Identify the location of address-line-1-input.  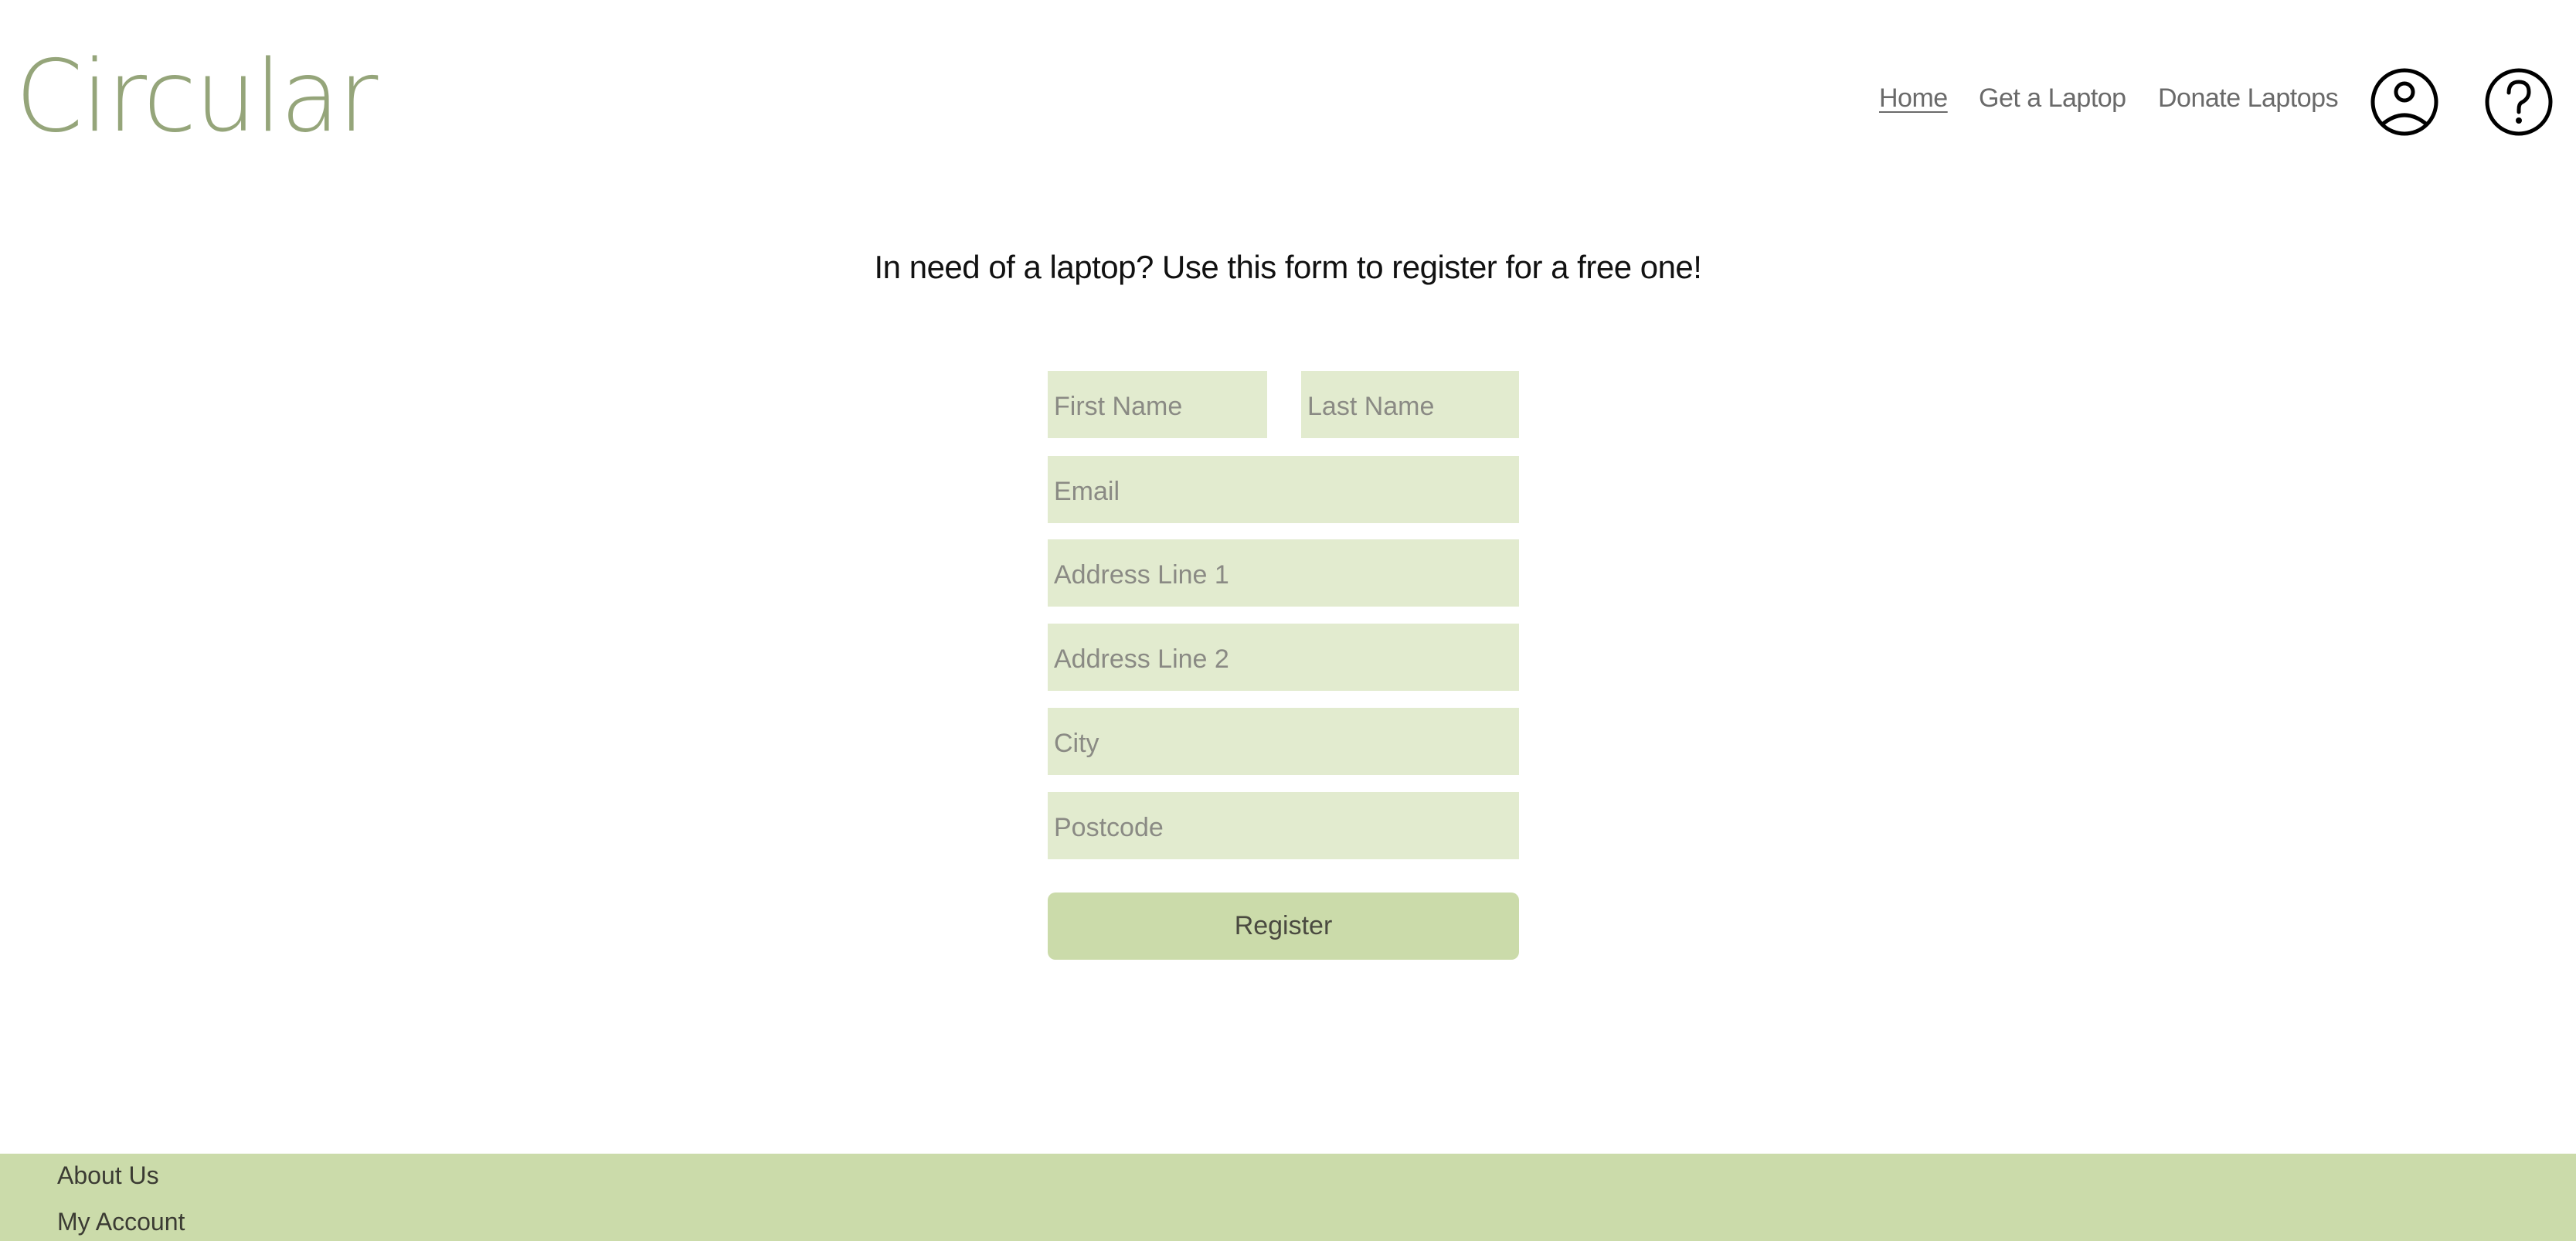
(1283, 573).